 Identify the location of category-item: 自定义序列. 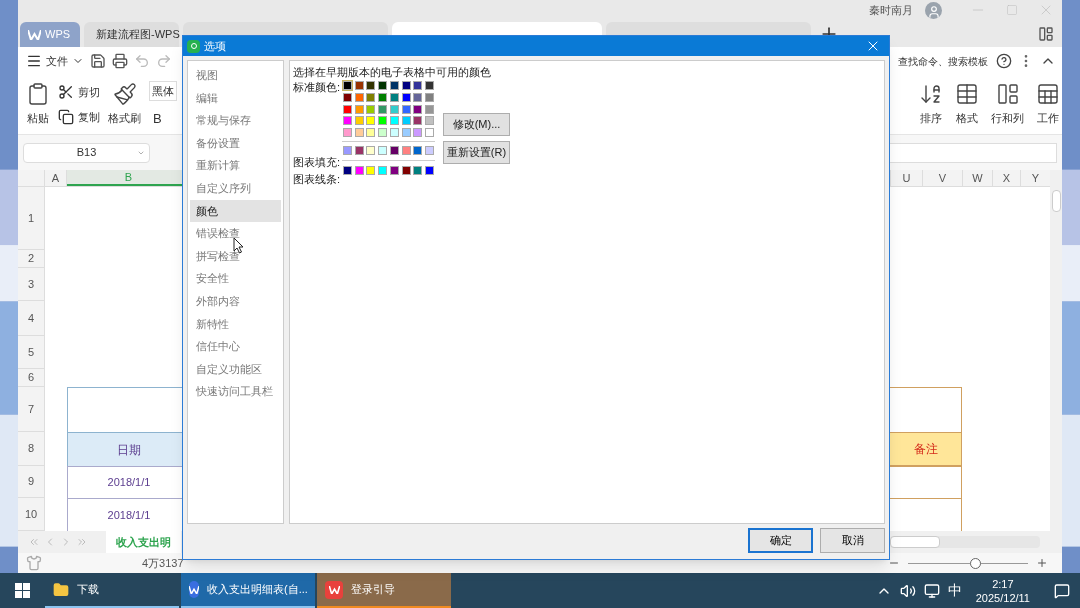
(235, 188).